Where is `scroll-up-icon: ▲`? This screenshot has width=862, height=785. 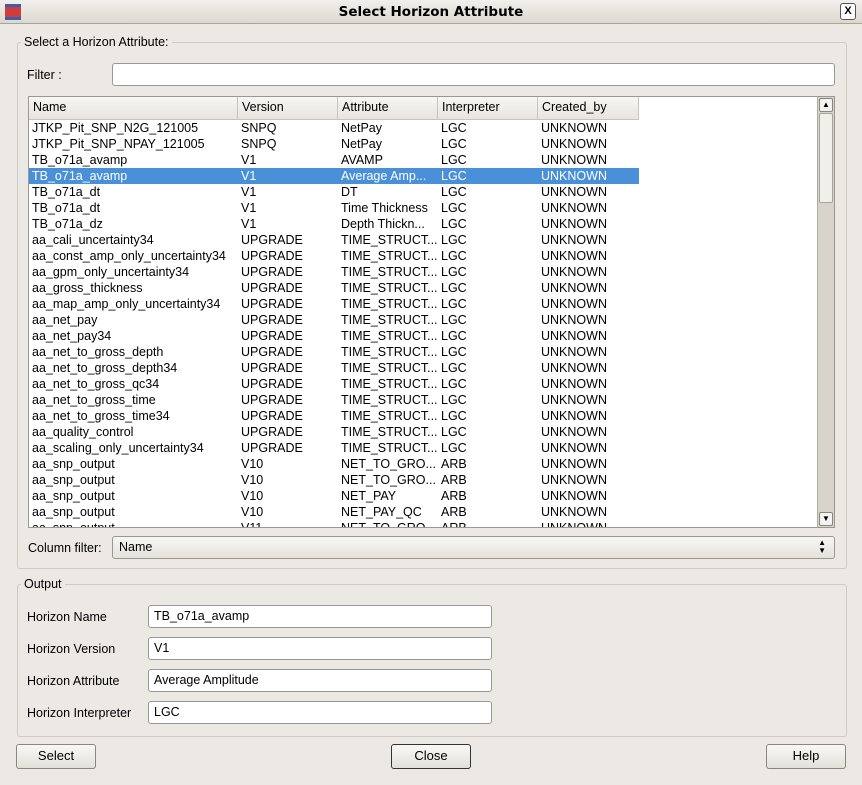
scroll-up-icon: ▲ is located at coordinates (826, 105).